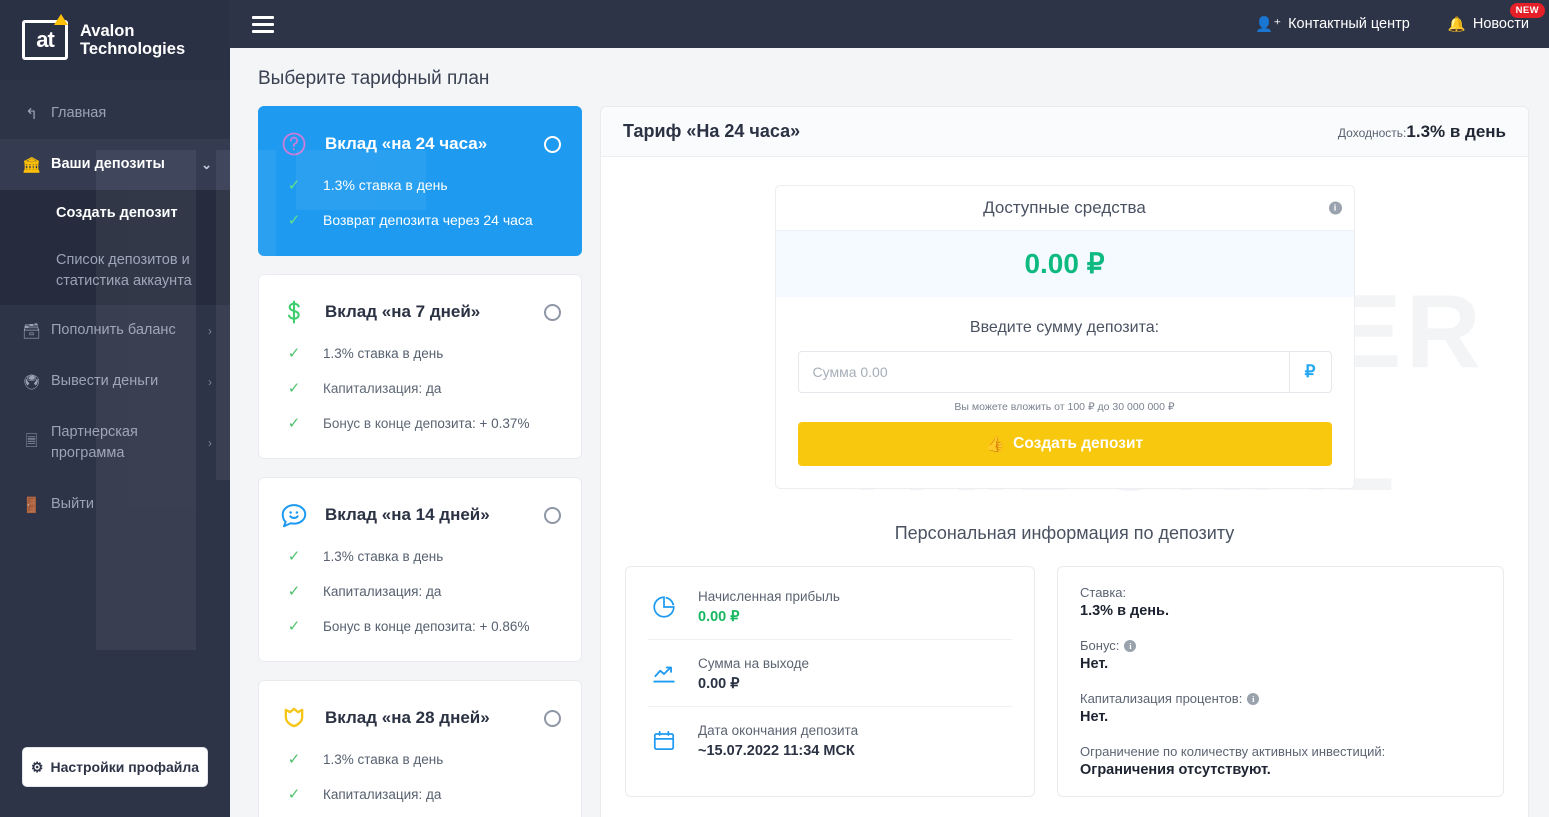 This screenshot has height=817, width=1549. What do you see at coordinates (1456, 131) in the screenshot?
I see `tariff-yield-value: 1.3% в день` at bounding box center [1456, 131].